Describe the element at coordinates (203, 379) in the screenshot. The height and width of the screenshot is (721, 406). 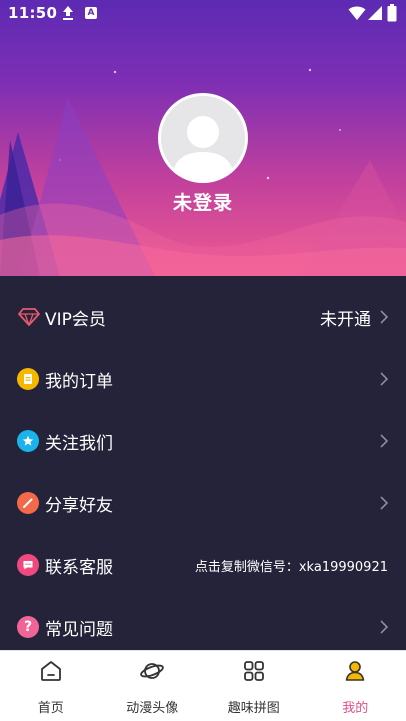
I see `menu-item-orders: 我的订单` at that location.